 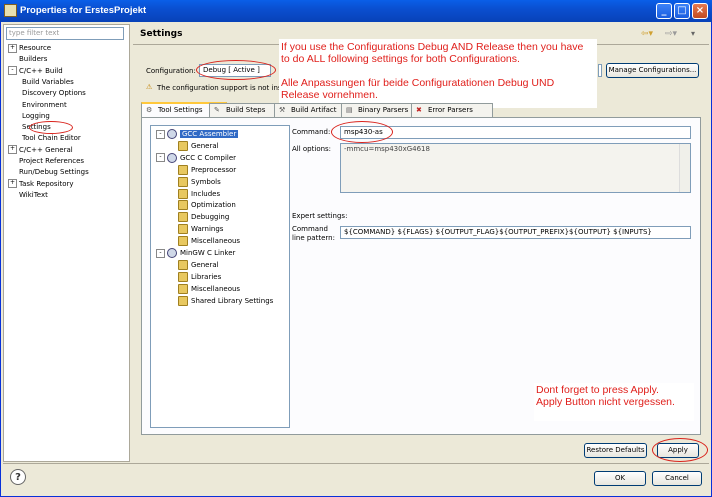 I want to click on tool-option-item: Shared Library Settings, so click(x=226, y=301).